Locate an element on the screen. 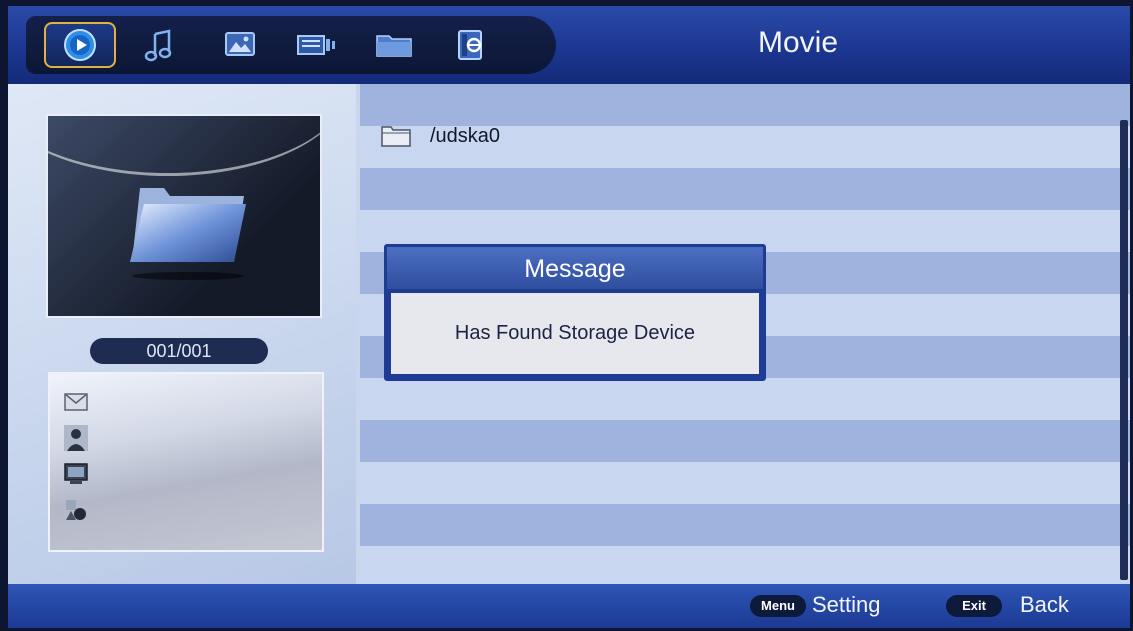  tab-music is located at coordinates (160, 45).